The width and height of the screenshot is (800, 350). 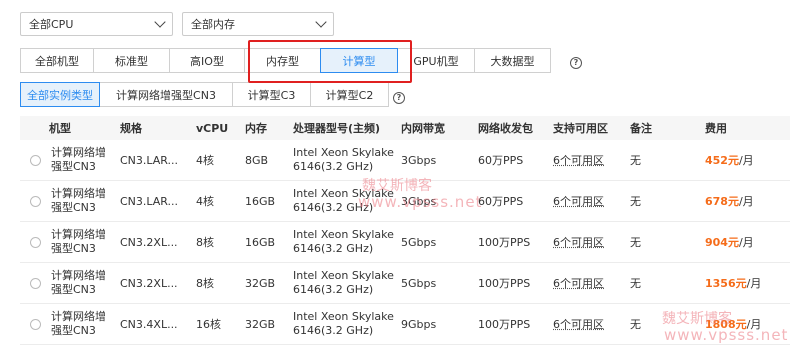 What do you see at coordinates (349, 94) in the screenshot?
I see `instance-tab-3: 计算型C2` at bounding box center [349, 94].